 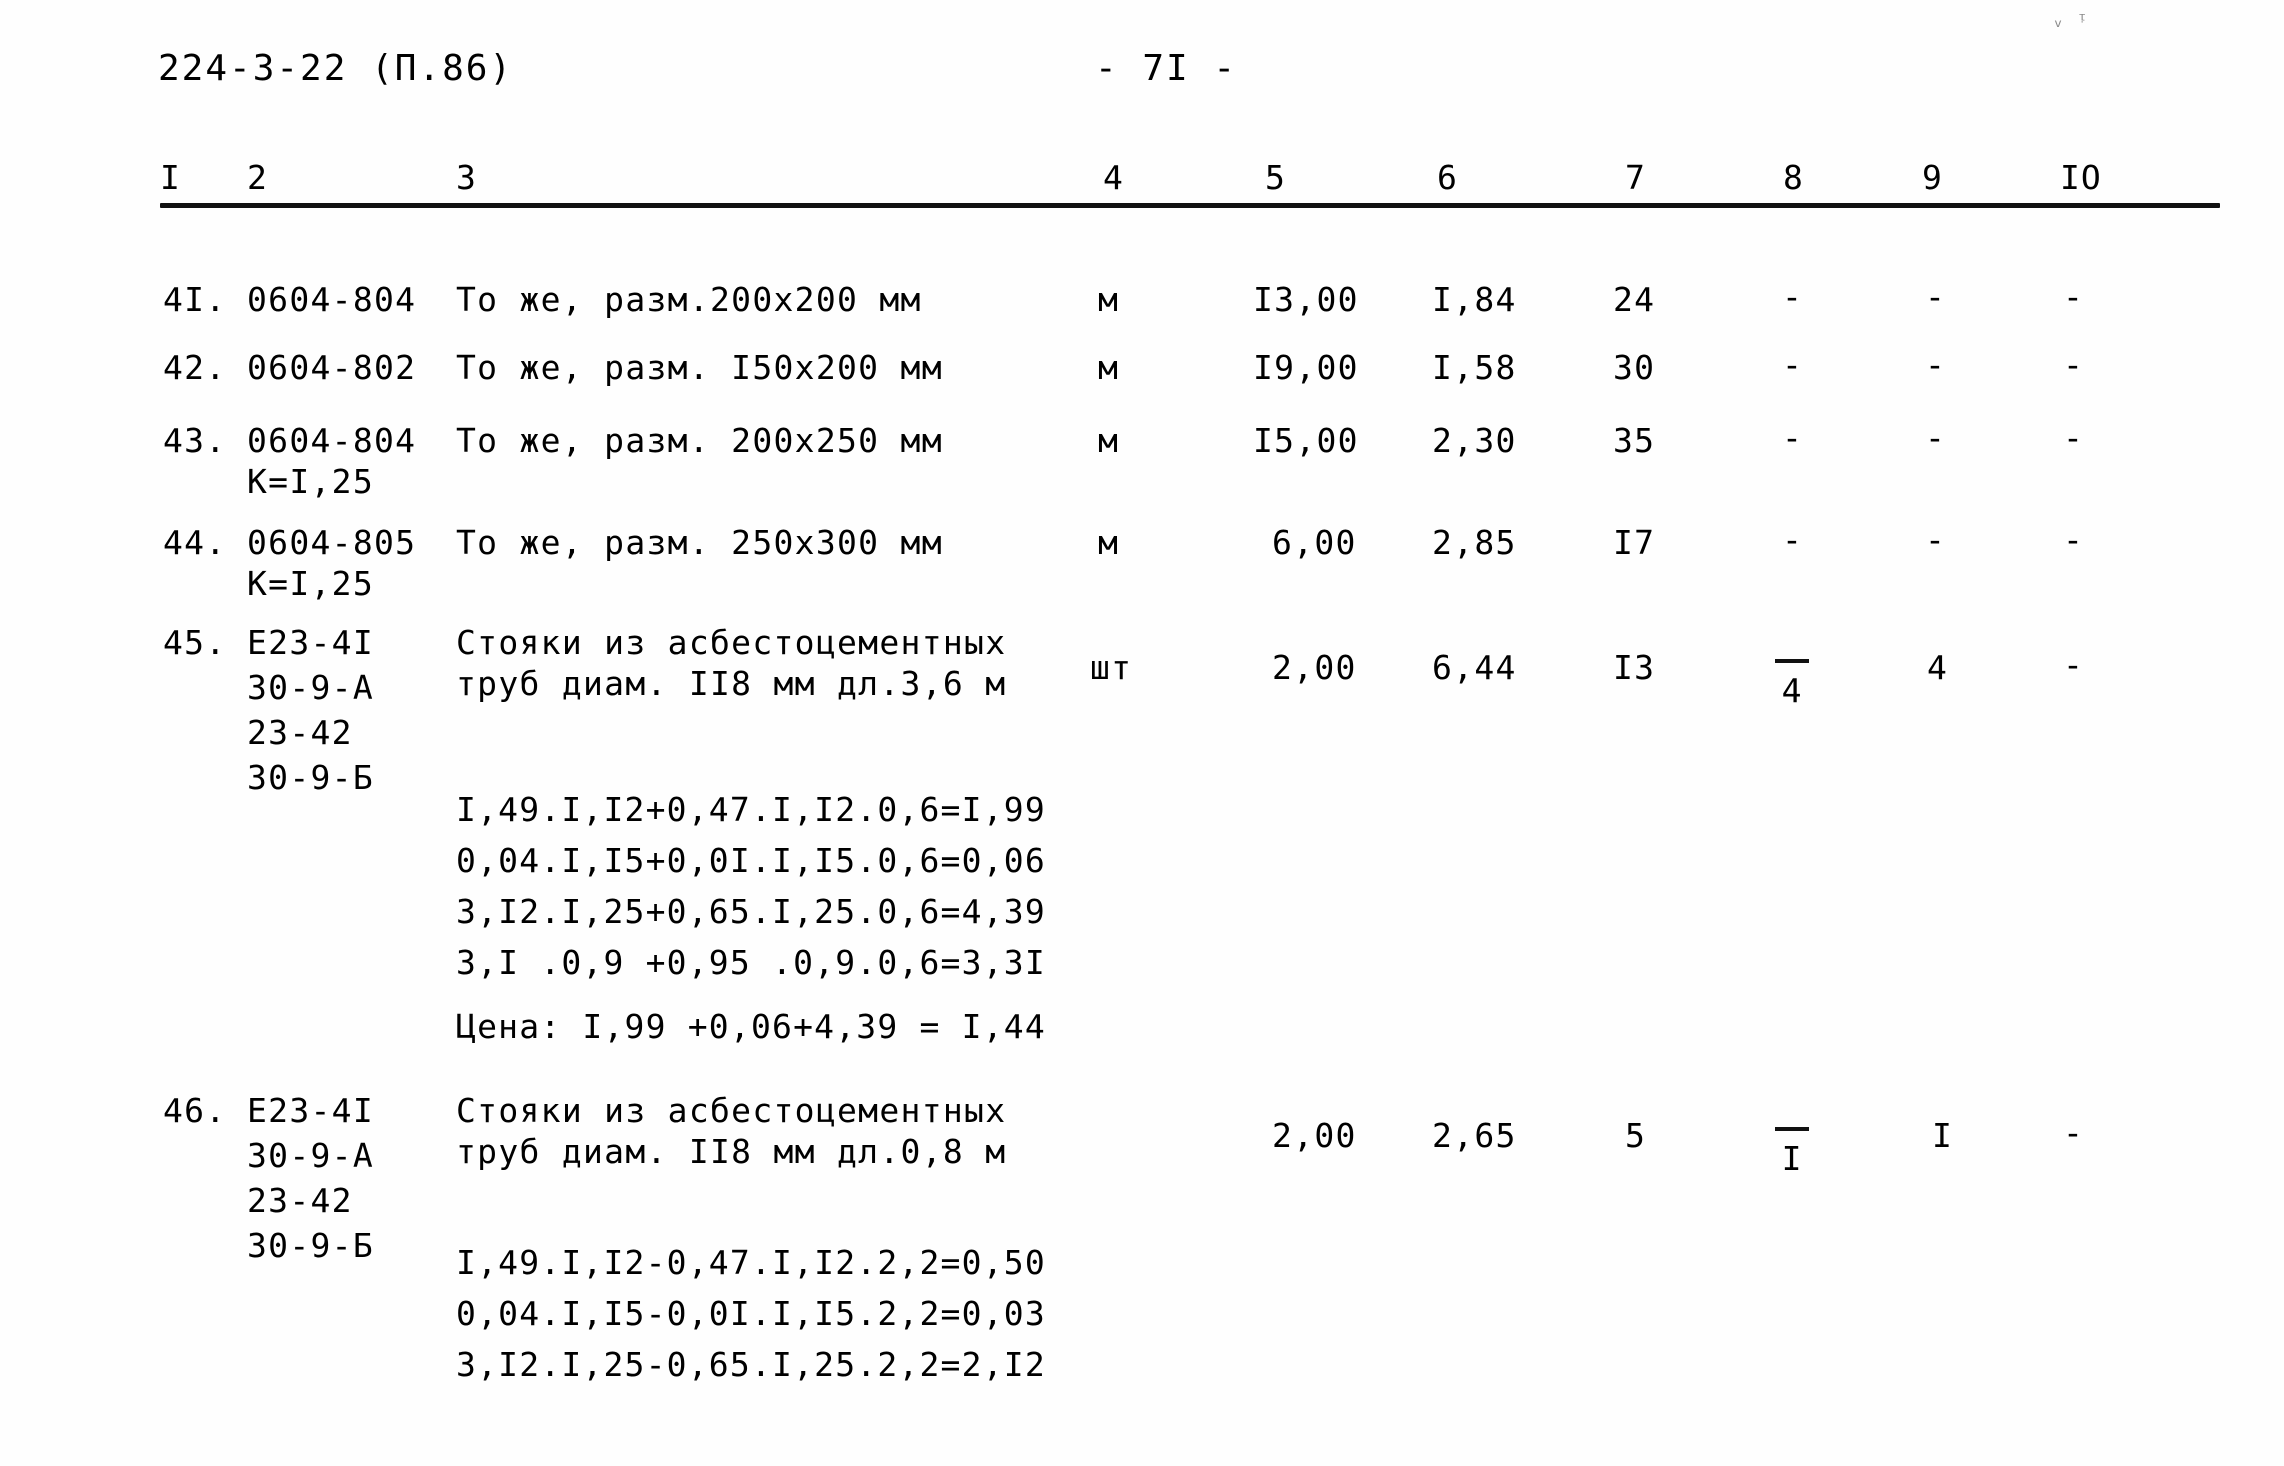 I want to click on table-row-46-col8-fraction: I, so click(x=1792, y=1146).